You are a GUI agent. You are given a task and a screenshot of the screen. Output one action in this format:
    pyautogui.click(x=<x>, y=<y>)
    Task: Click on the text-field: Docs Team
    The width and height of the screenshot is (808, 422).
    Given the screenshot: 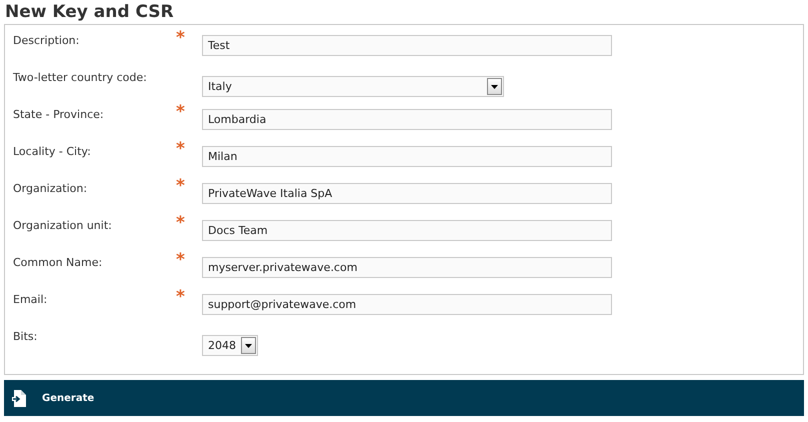 What is the action you would take?
    pyautogui.click(x=407, y=230)
    